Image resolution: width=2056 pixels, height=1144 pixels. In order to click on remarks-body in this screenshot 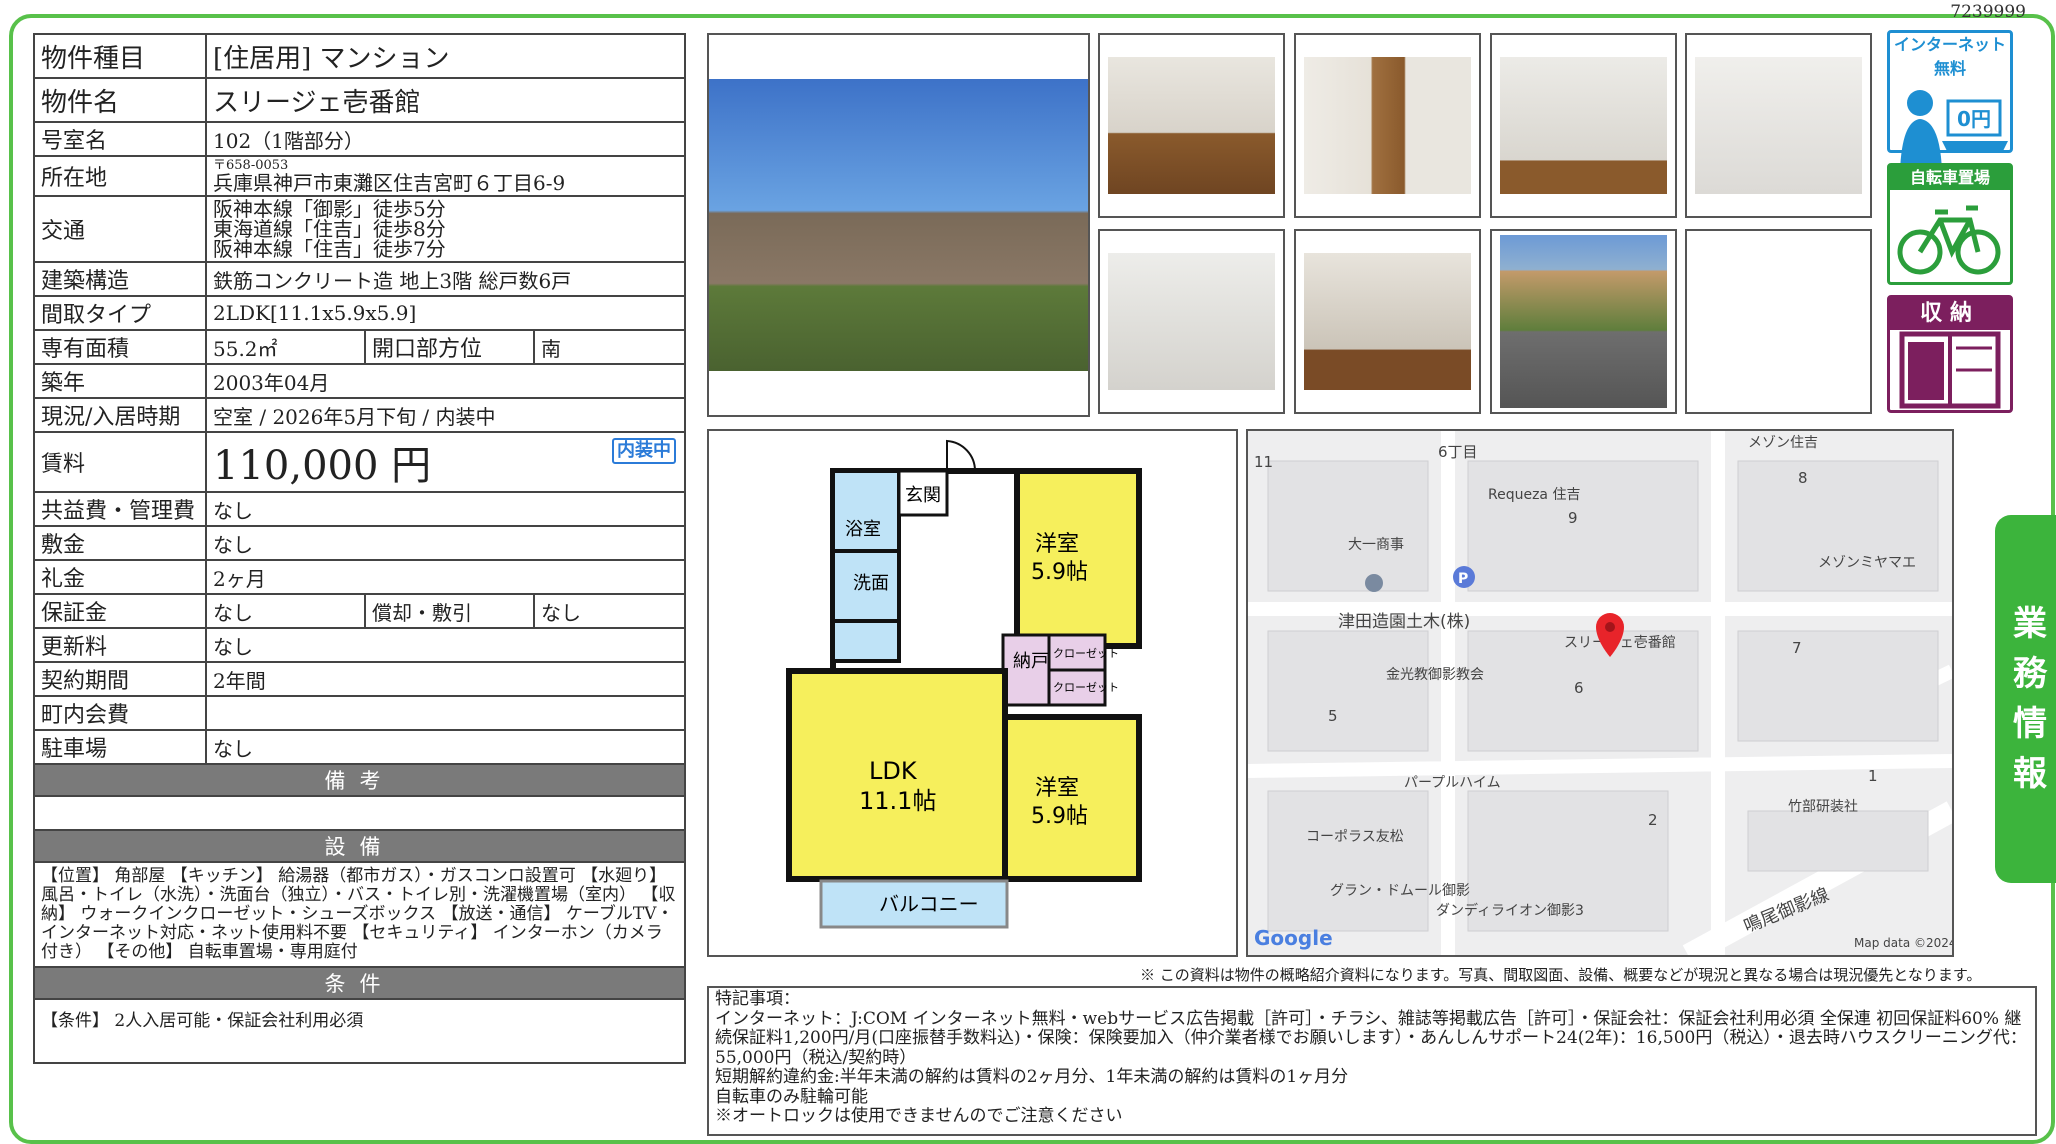, I will do `click(359, 813)`.